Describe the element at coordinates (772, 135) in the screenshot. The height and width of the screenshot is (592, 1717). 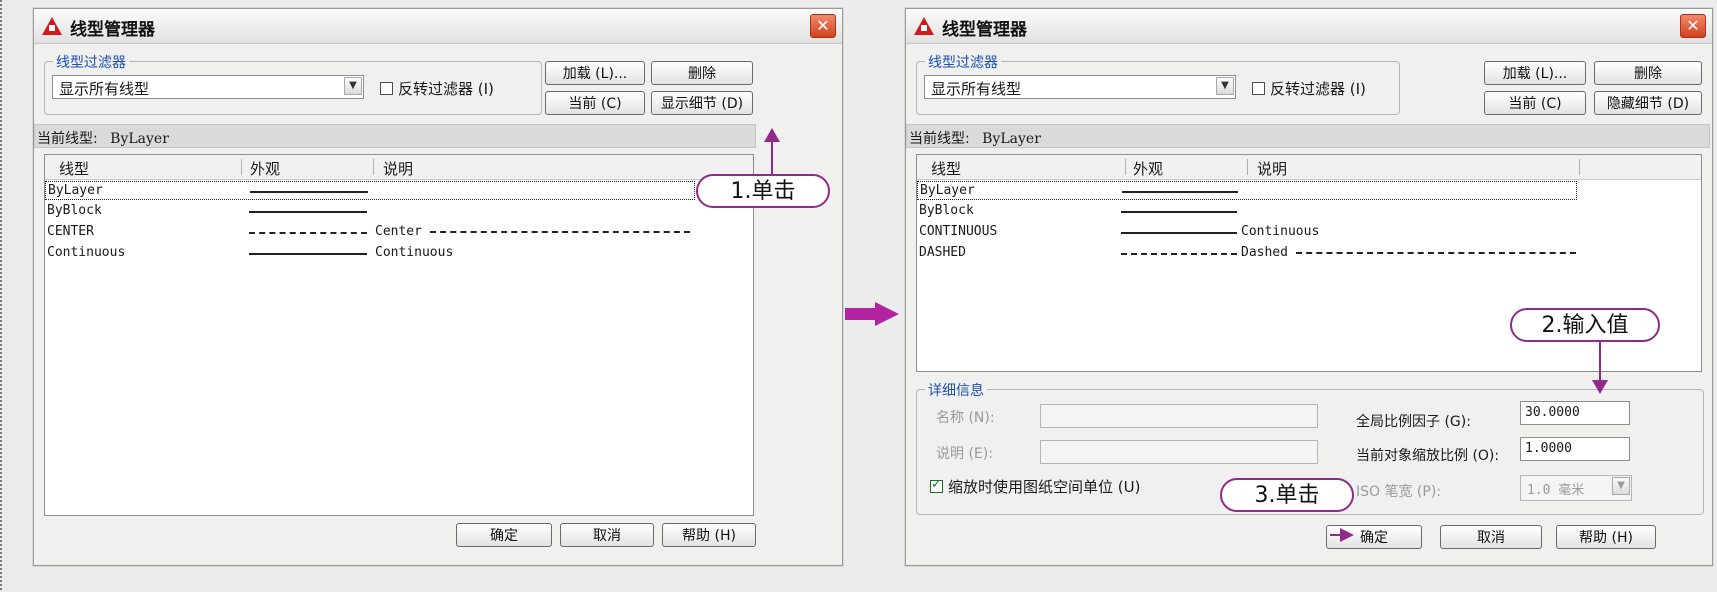
I see `callout1-arrowhead` at that location.